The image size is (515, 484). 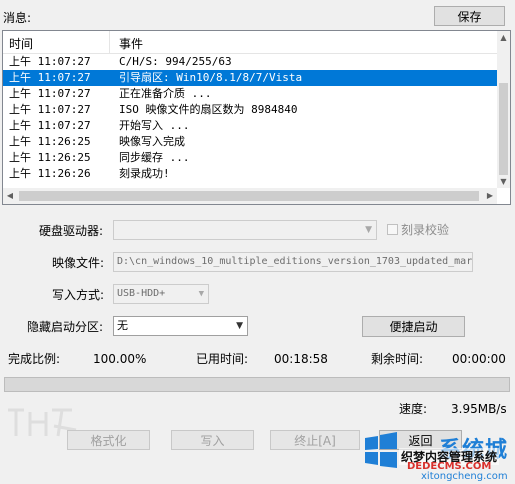 What do you see at coordinates (17, 18) in the screenshot?
I see `messages-label: 消息:` at bounding box center [17, 18].